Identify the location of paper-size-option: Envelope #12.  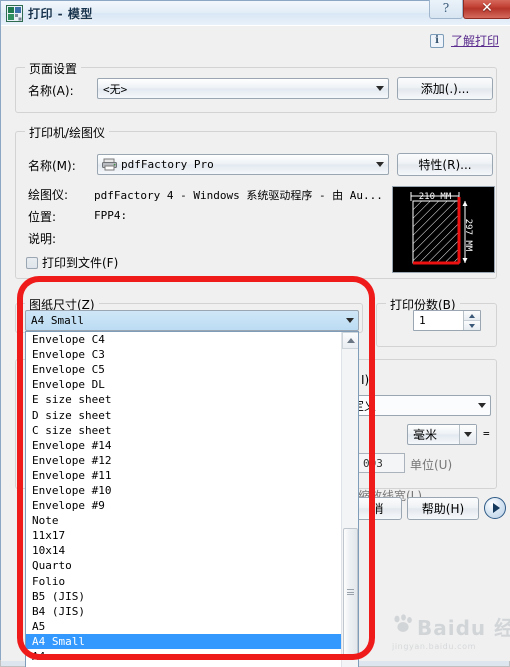
(183, 460).